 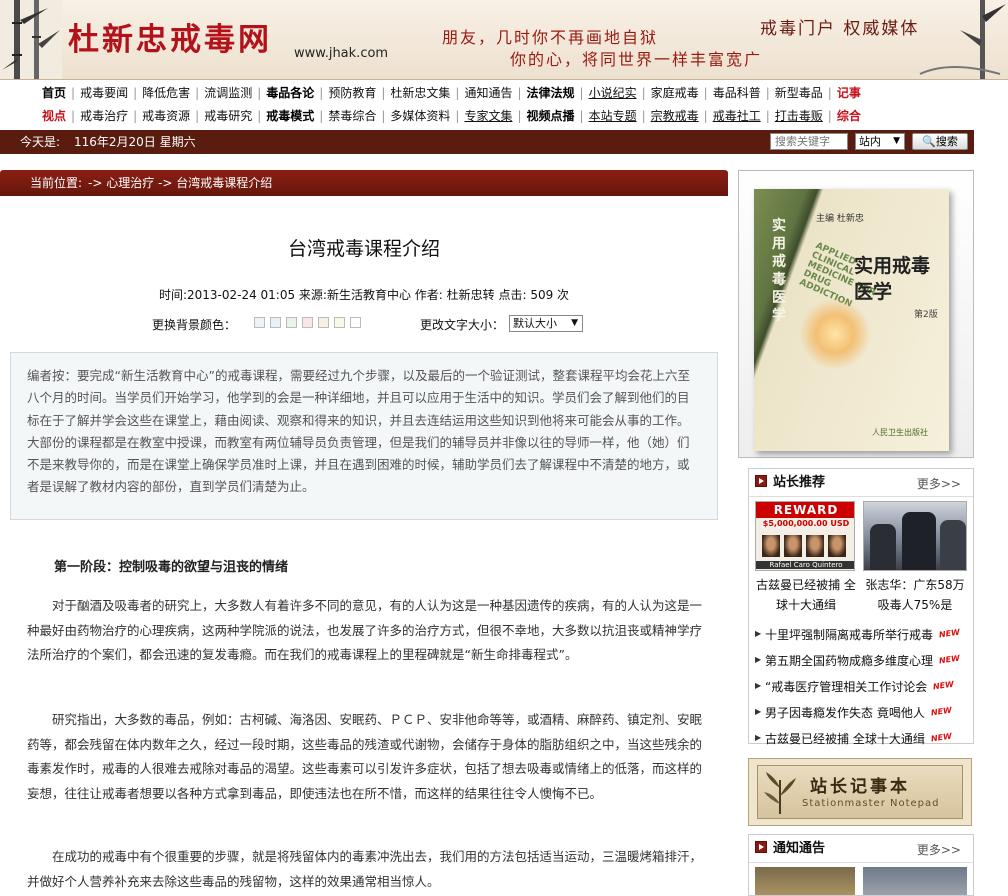 What do you see at coordinates (551, 116) in the screenshot?
I see `nav-item: 视频点播` at bounding box center [551, 116].